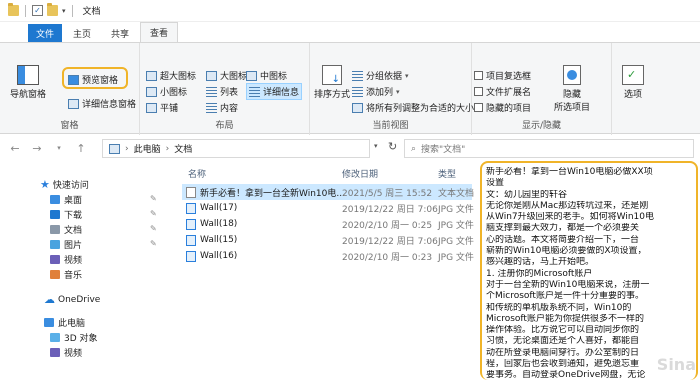 This screenshot has width=700, height=380. Describe the element at coordinates (15, 148) in the screenshot. I see `back-icon: ←` at that location.